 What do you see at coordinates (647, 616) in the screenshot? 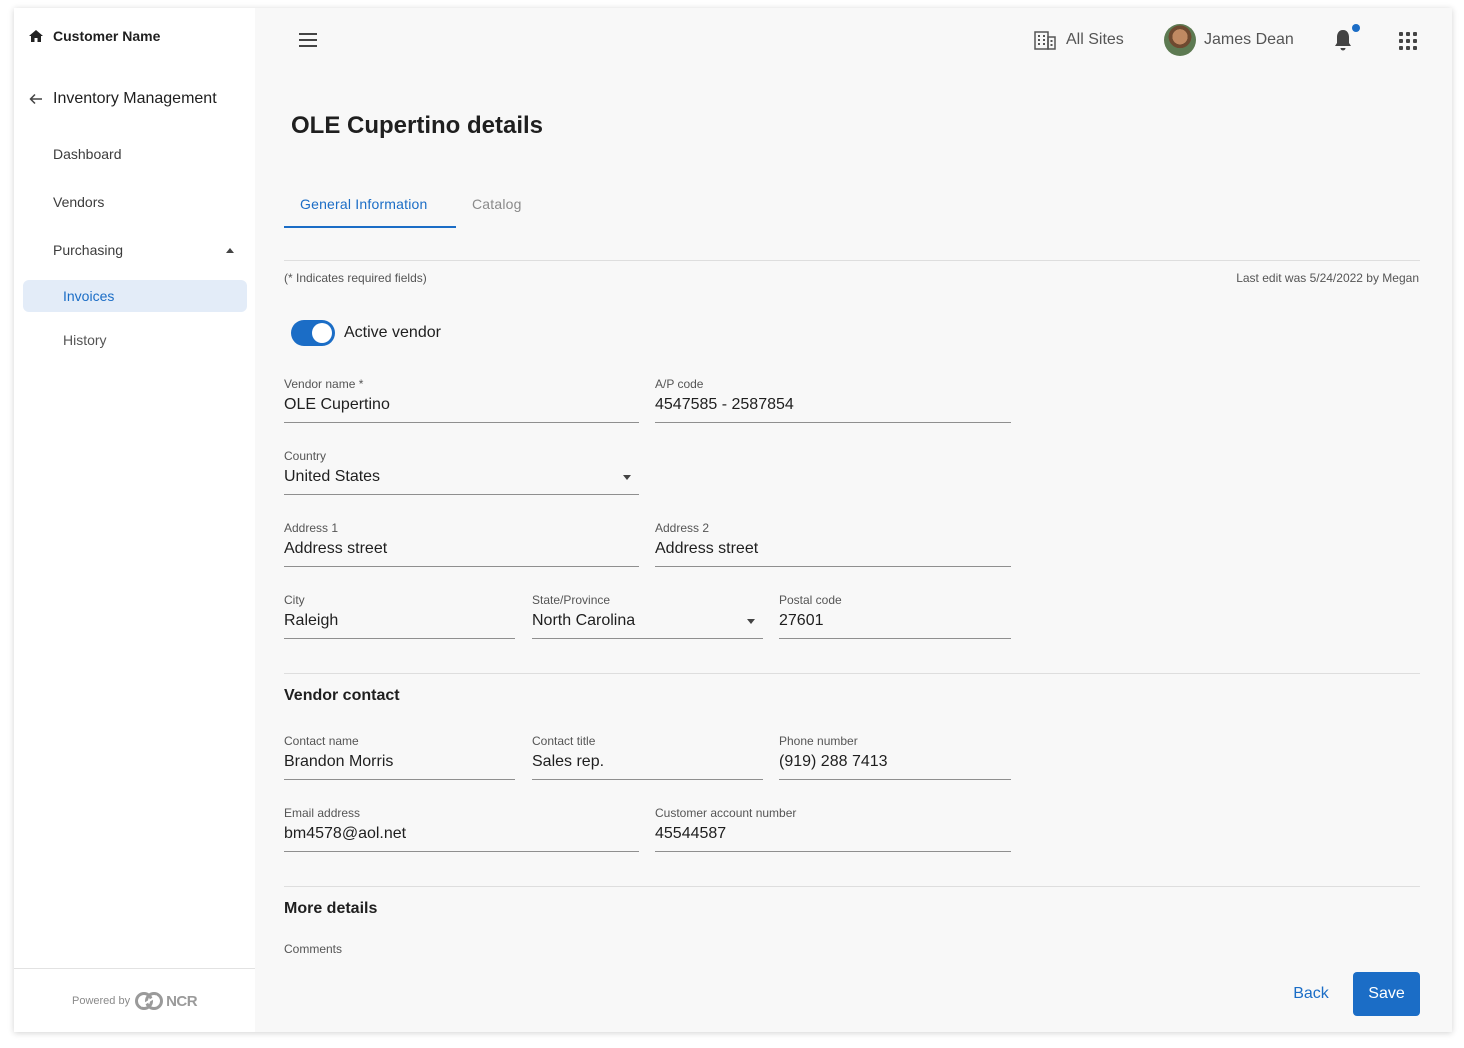
I see `state-select: State/Province North Carolina` at bounding box center [647, 616].